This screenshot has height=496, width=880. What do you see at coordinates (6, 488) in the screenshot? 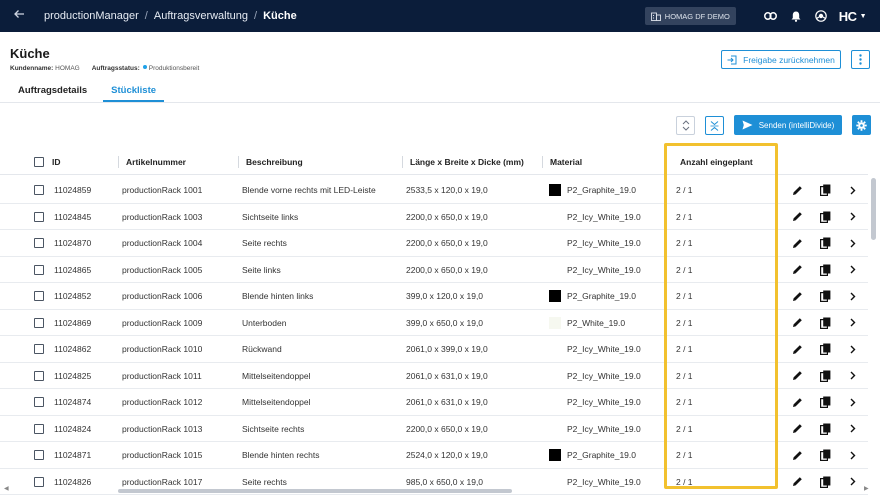
I see `scroll-left-arrow-icon: ◀` at bounding box center [6, 488].